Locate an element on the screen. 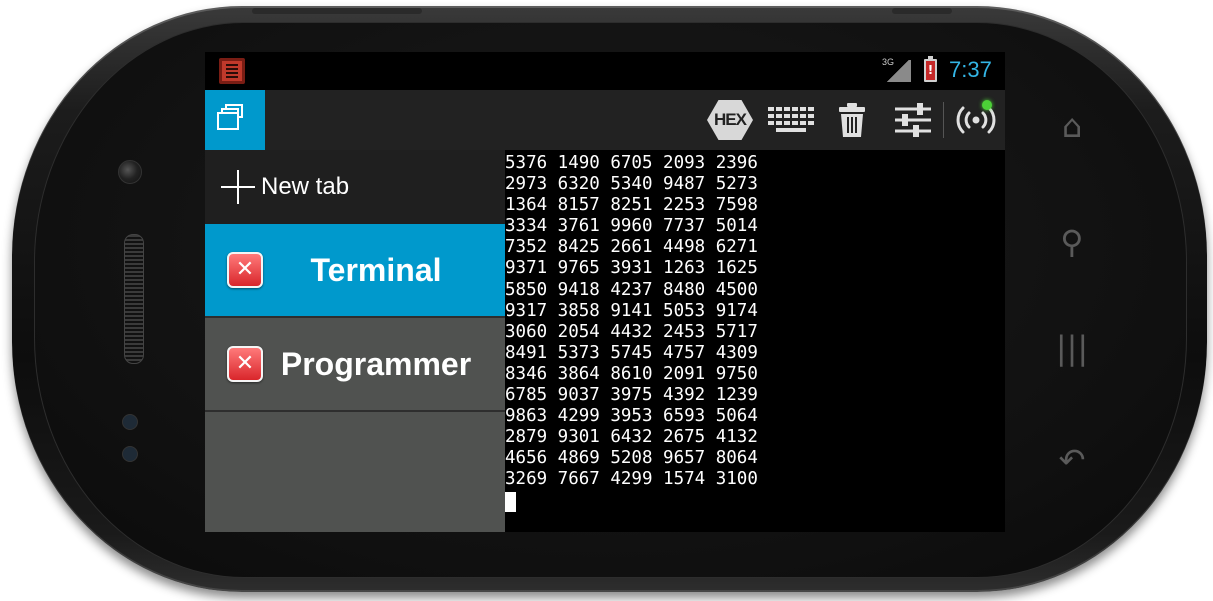 The image size is (1213, 601). broadcast-icon is located at coordinates (976, 120).